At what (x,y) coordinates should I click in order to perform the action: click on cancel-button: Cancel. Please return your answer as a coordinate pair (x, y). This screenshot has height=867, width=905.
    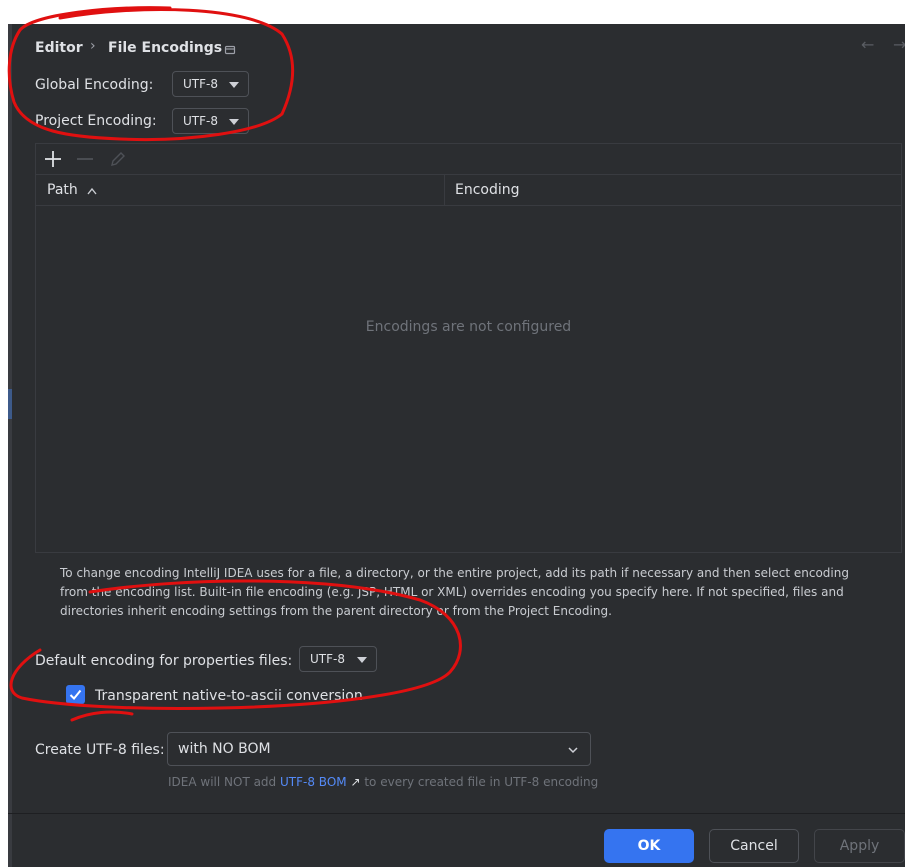
    Looking at the image, I should click on (754, 846).